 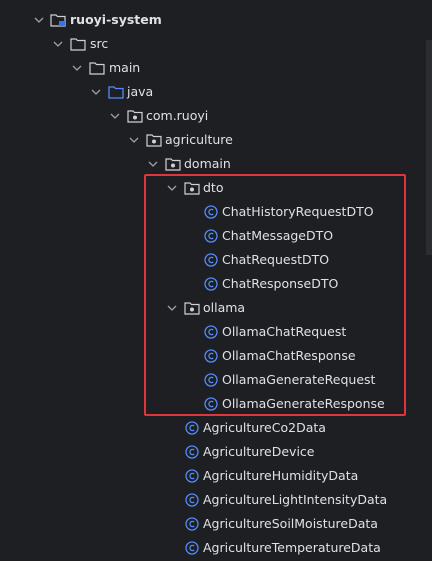 I want to click on tree-row-ollama: ollama, so click(x=210, y=308).